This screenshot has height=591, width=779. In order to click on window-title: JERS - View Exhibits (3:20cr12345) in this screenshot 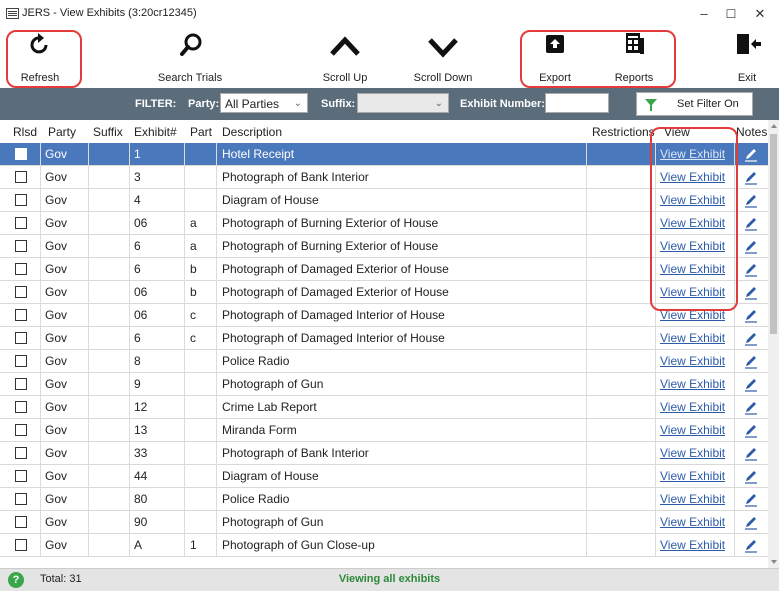, I will do `click(109, 13)`.